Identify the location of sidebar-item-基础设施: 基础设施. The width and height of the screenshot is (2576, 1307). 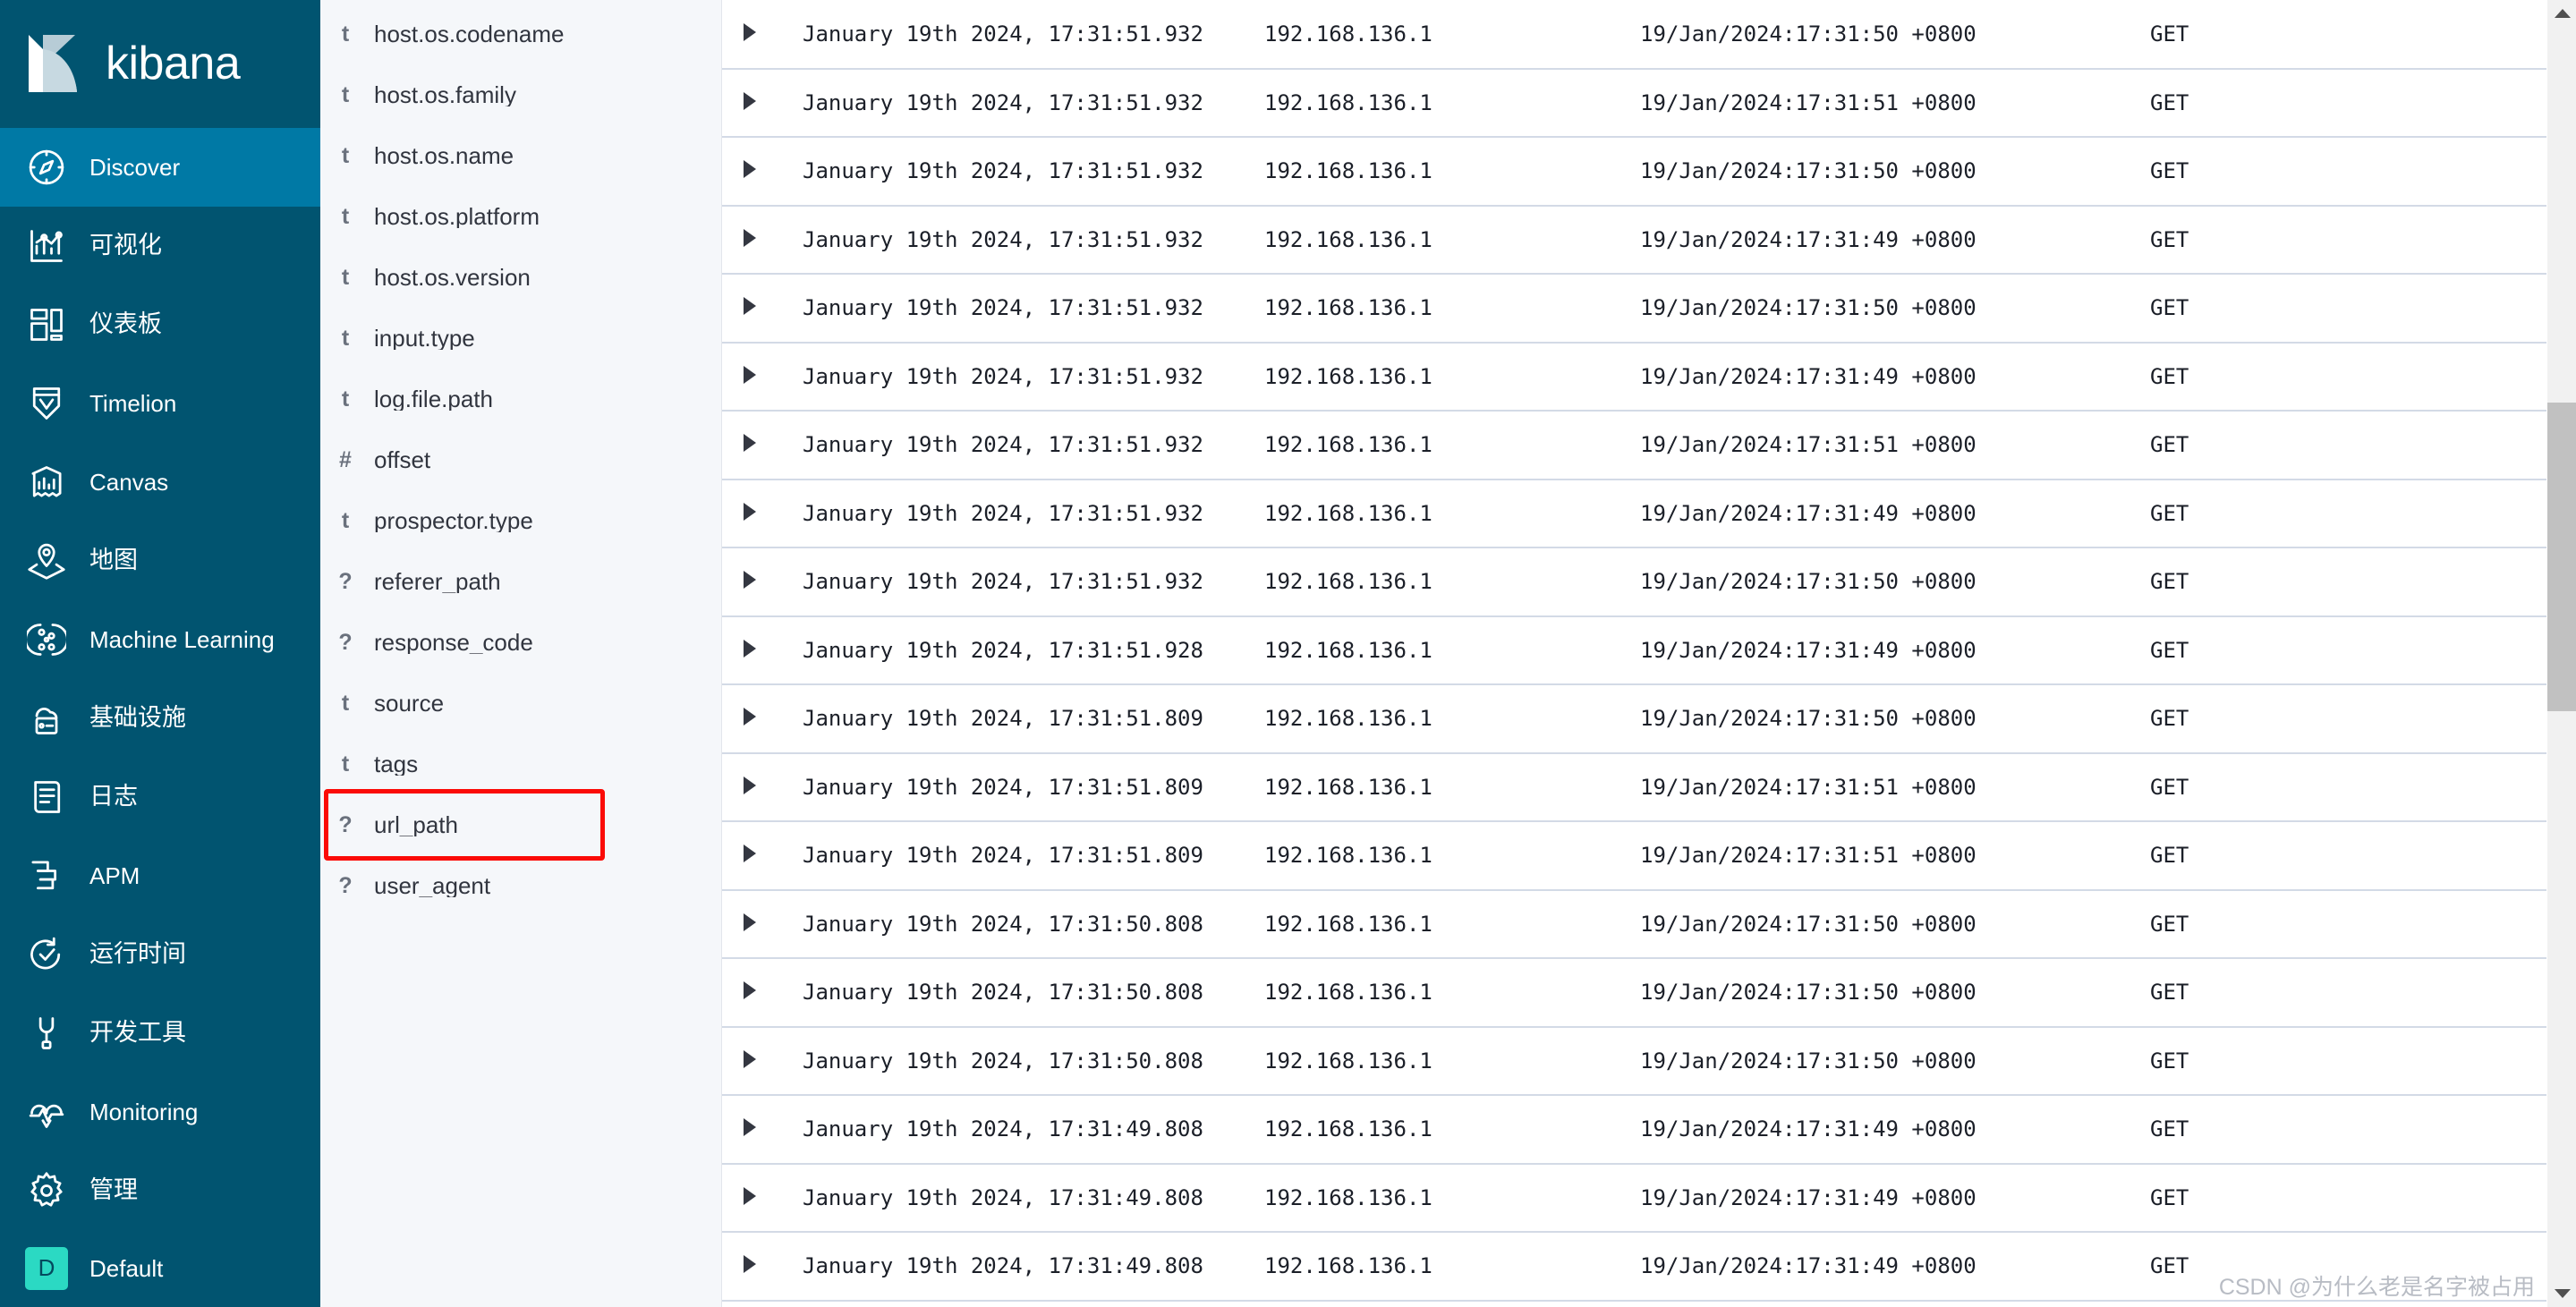
(160, 718).